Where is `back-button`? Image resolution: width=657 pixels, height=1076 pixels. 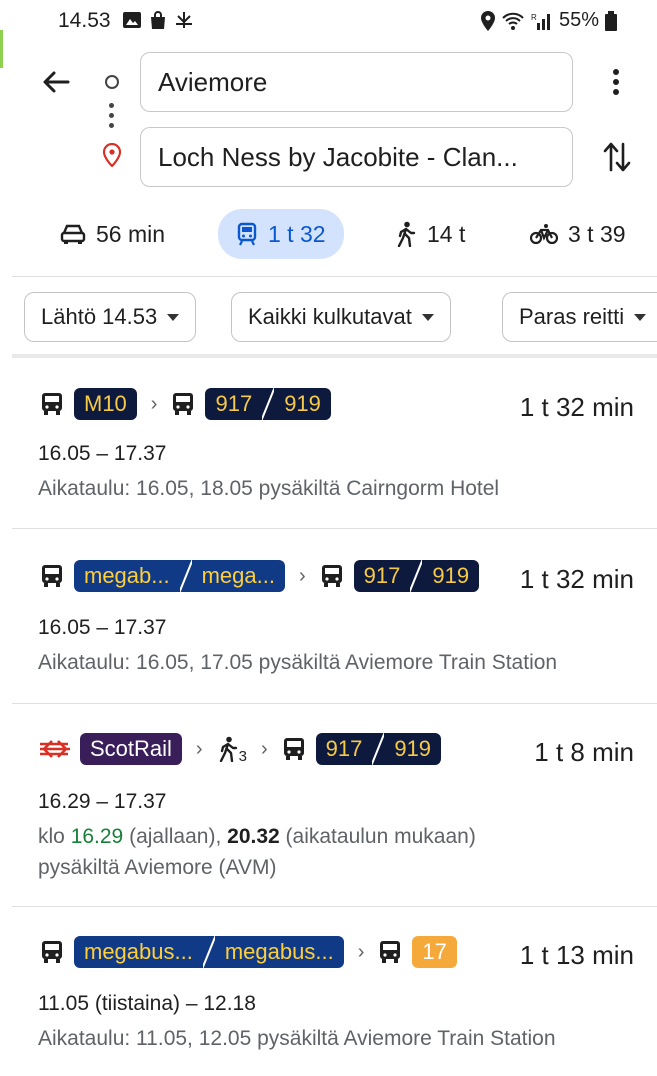
back-button is located at coordinates (56, 82).